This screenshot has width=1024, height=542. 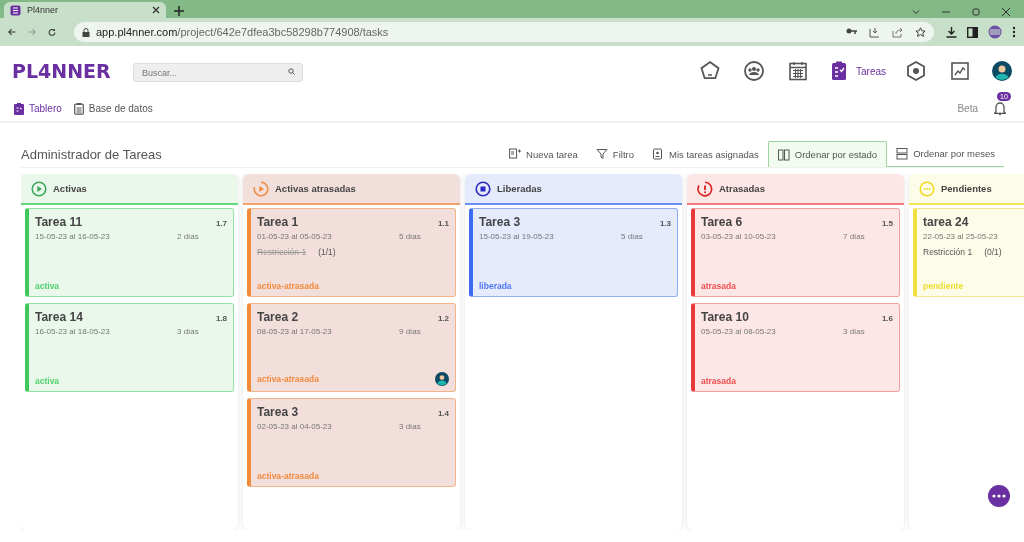 What do you see at coordinates (851, 30) in the screenshot?
I see `key-icon` at bounding box center [851, 30].